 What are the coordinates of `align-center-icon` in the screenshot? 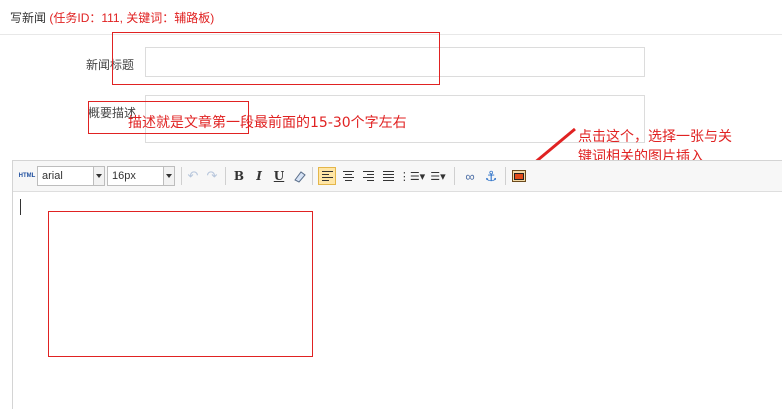 It's located at (348, 176).